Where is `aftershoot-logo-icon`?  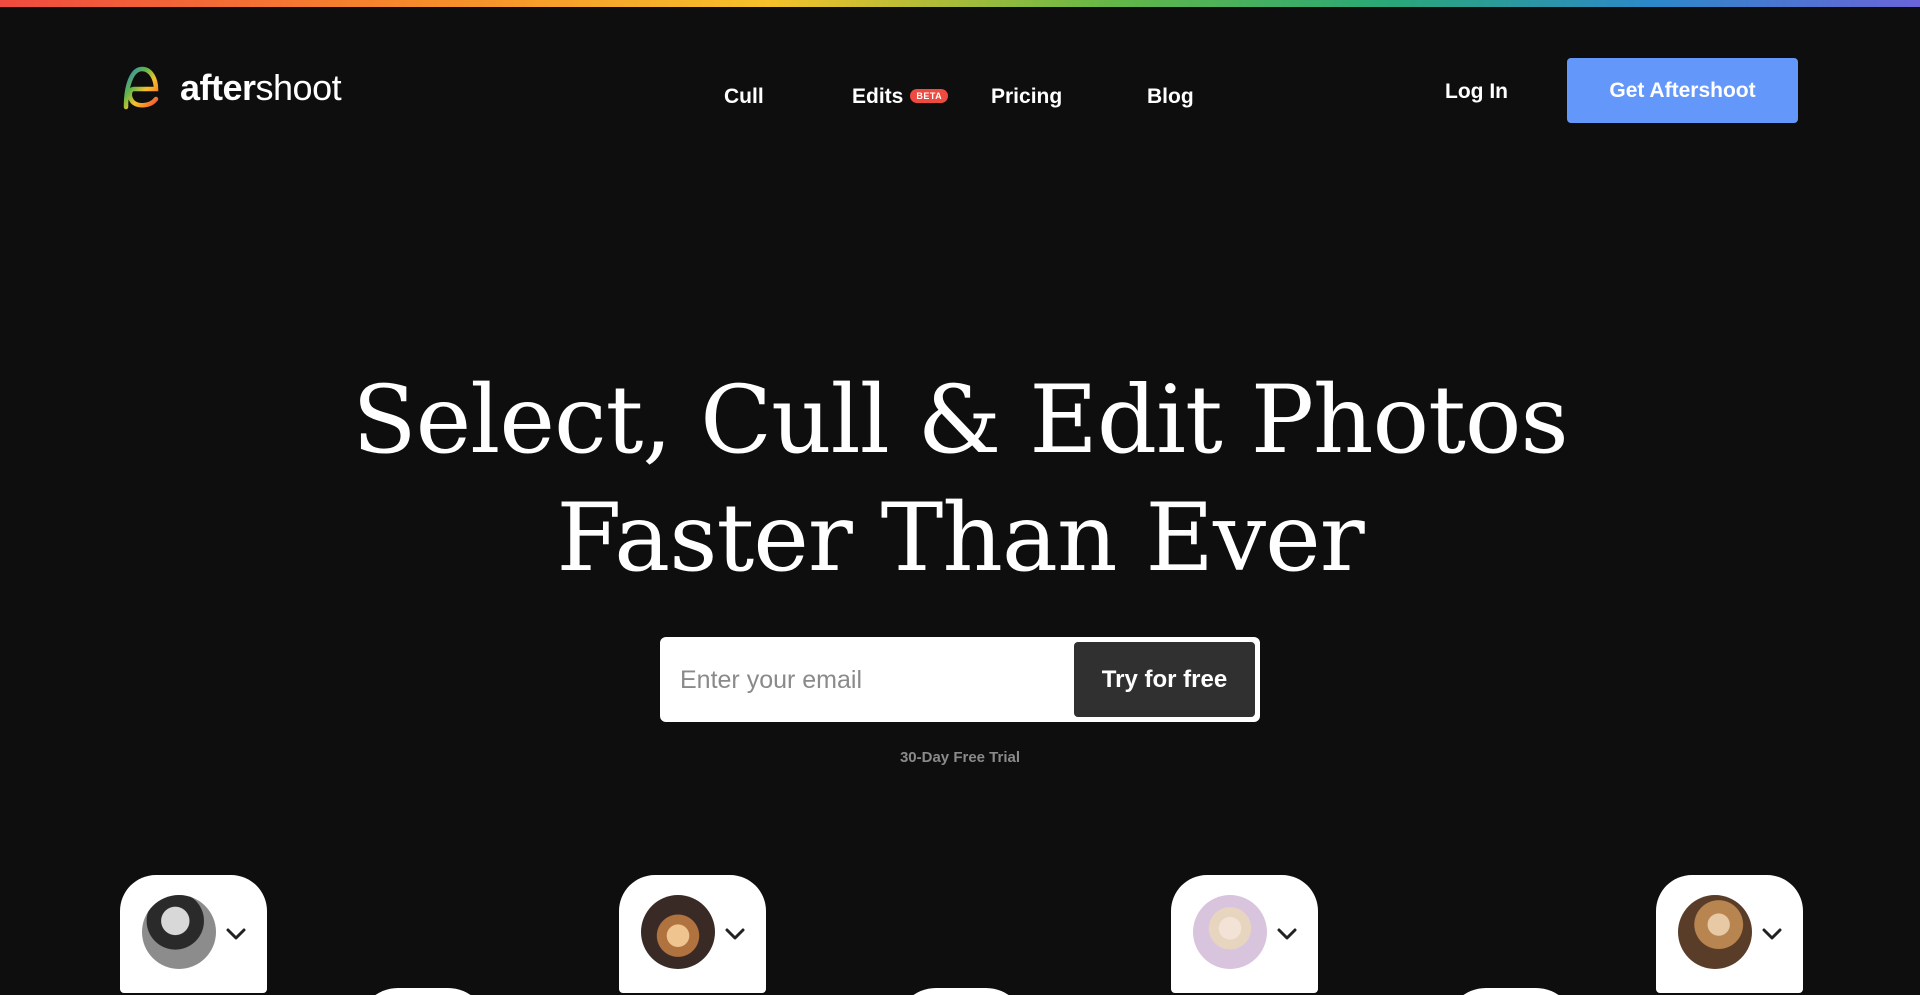
aftershoot-logo-icon is located at coordinates (141, 88).